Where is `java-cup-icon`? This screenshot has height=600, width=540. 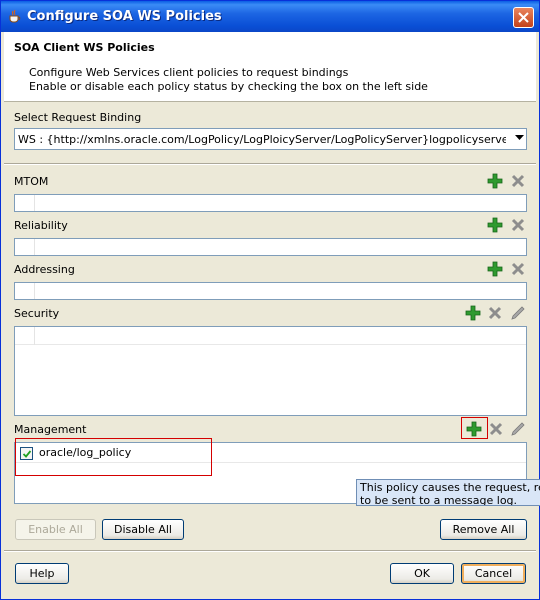
java-cup-icon is located at coordinates (15, 16).